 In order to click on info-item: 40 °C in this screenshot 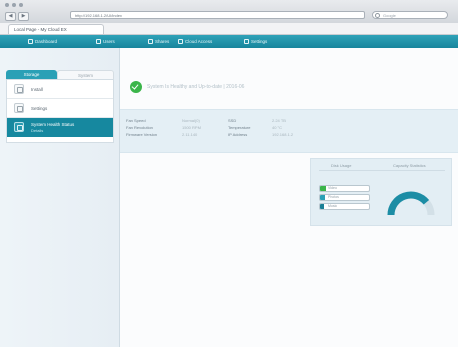, I will do `click(277, 127)`.